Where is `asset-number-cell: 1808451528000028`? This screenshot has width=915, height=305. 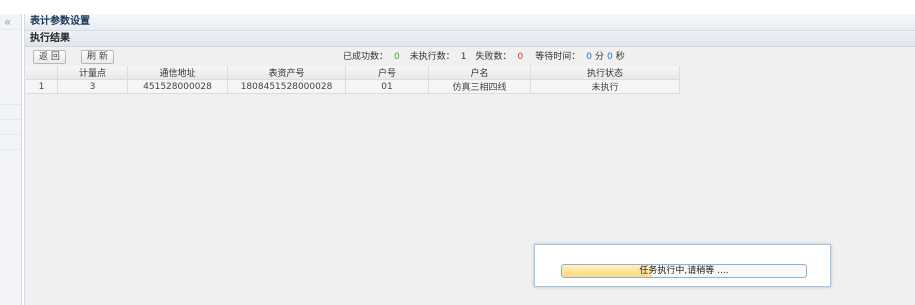
asset-number-cell: 1808451528000028 is located at coordinates (286, 86).